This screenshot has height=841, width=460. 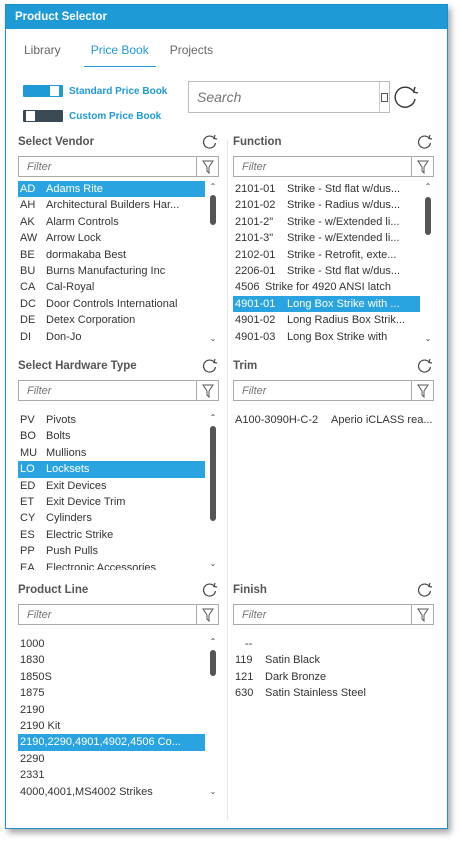 What do you see at coordinates (422, 166) in the screenshot?
I see `function-filter-funnel-icon` at bounding box center [422, 166].